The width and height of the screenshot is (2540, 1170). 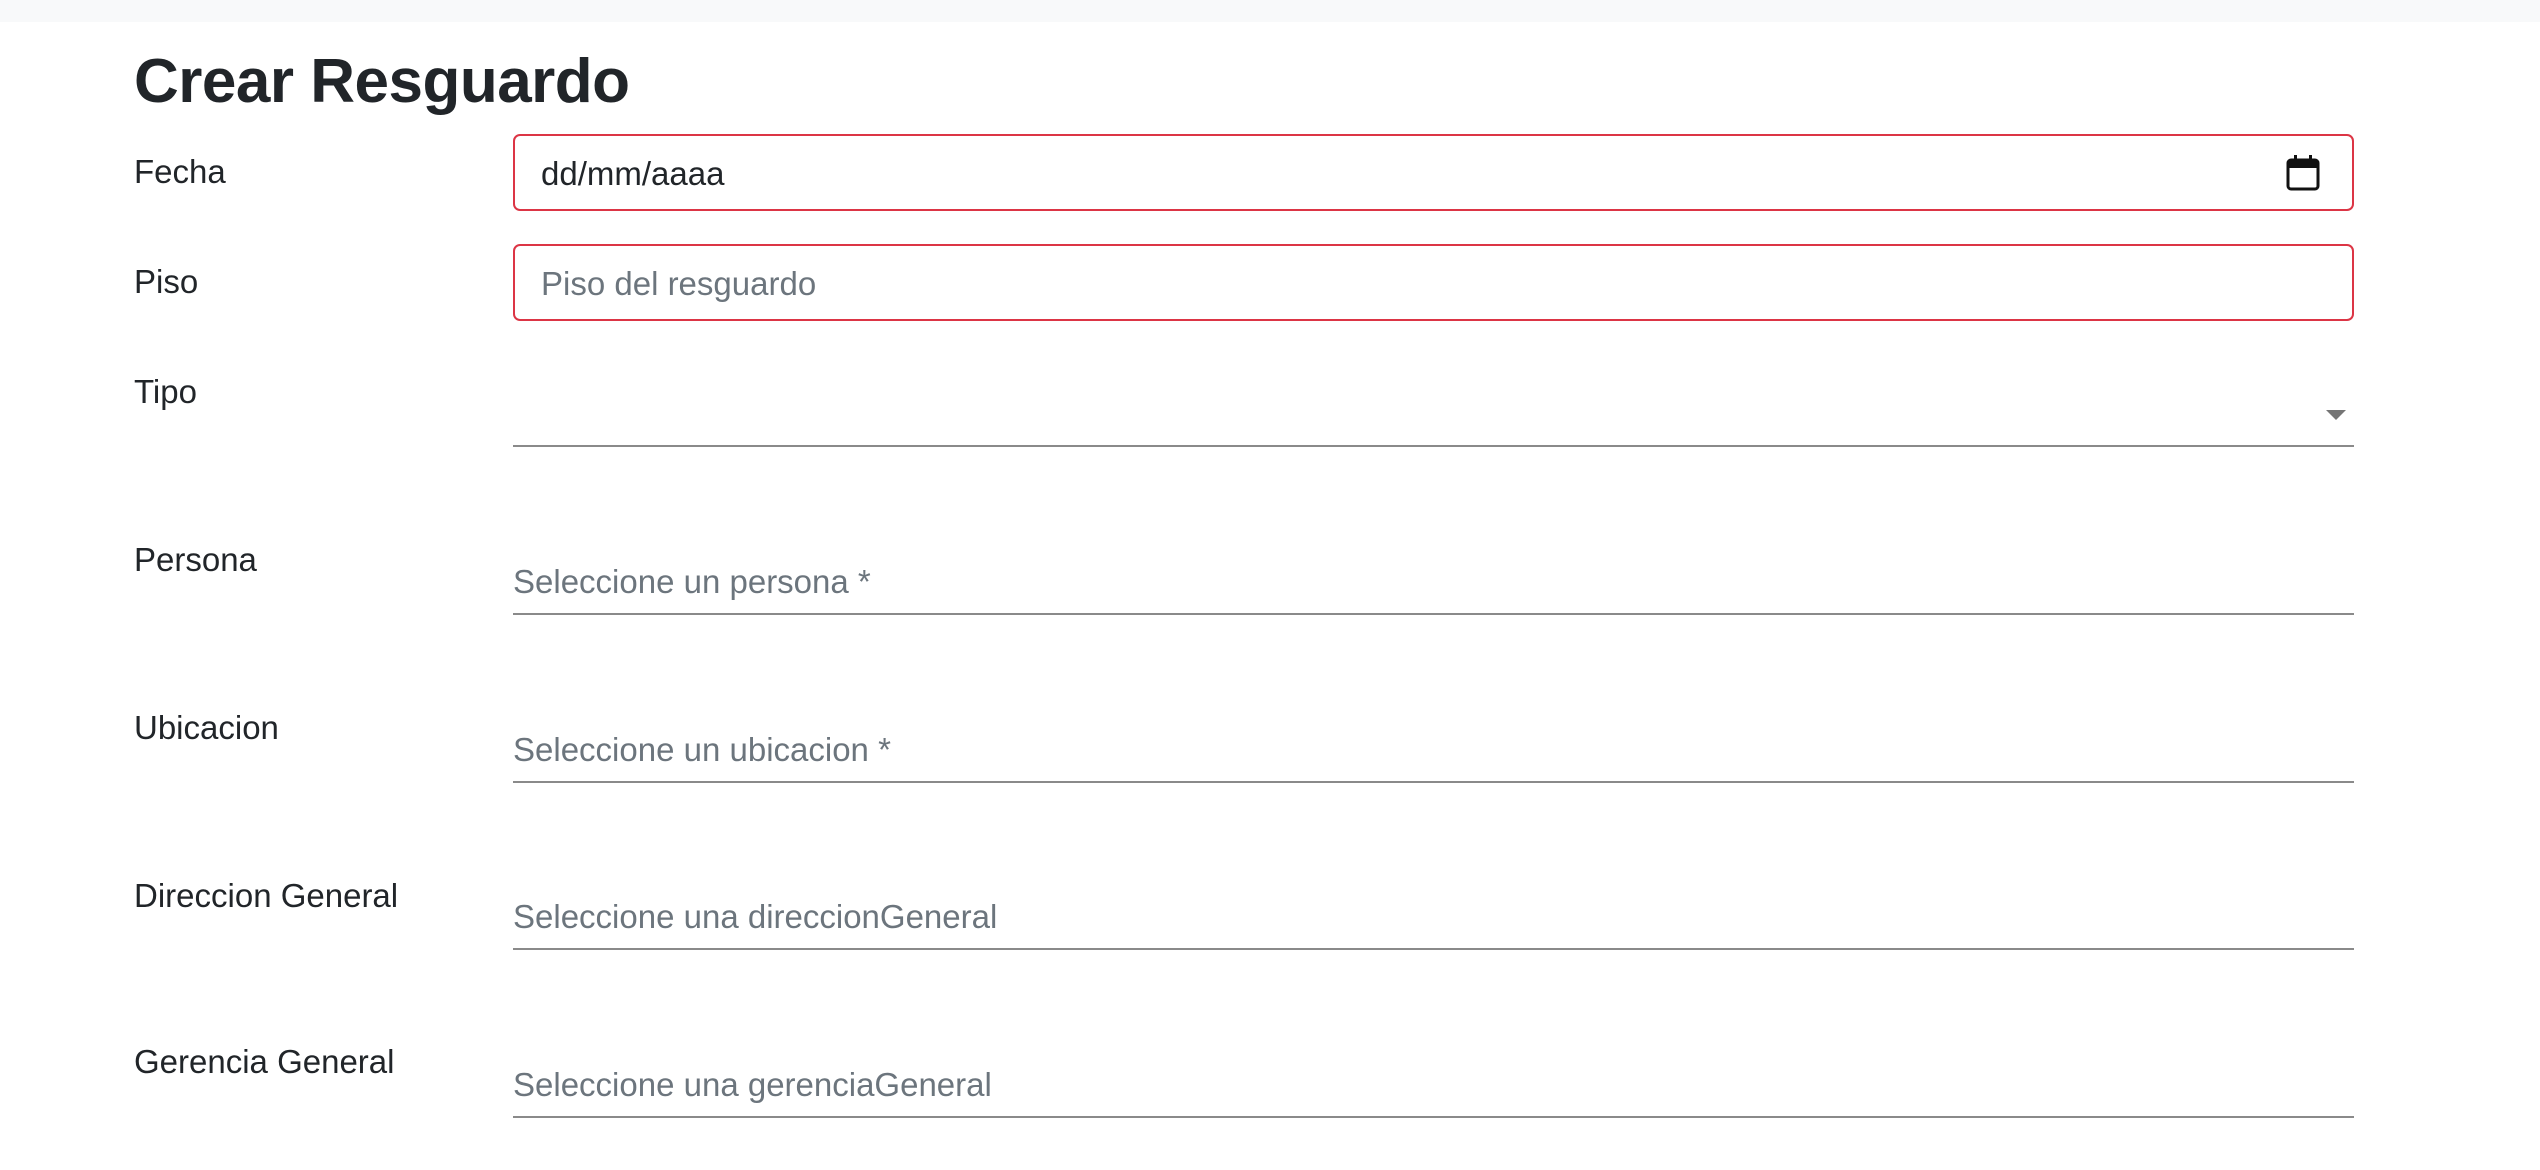 I want to click on top-strip, so click(x=1270, y=11).